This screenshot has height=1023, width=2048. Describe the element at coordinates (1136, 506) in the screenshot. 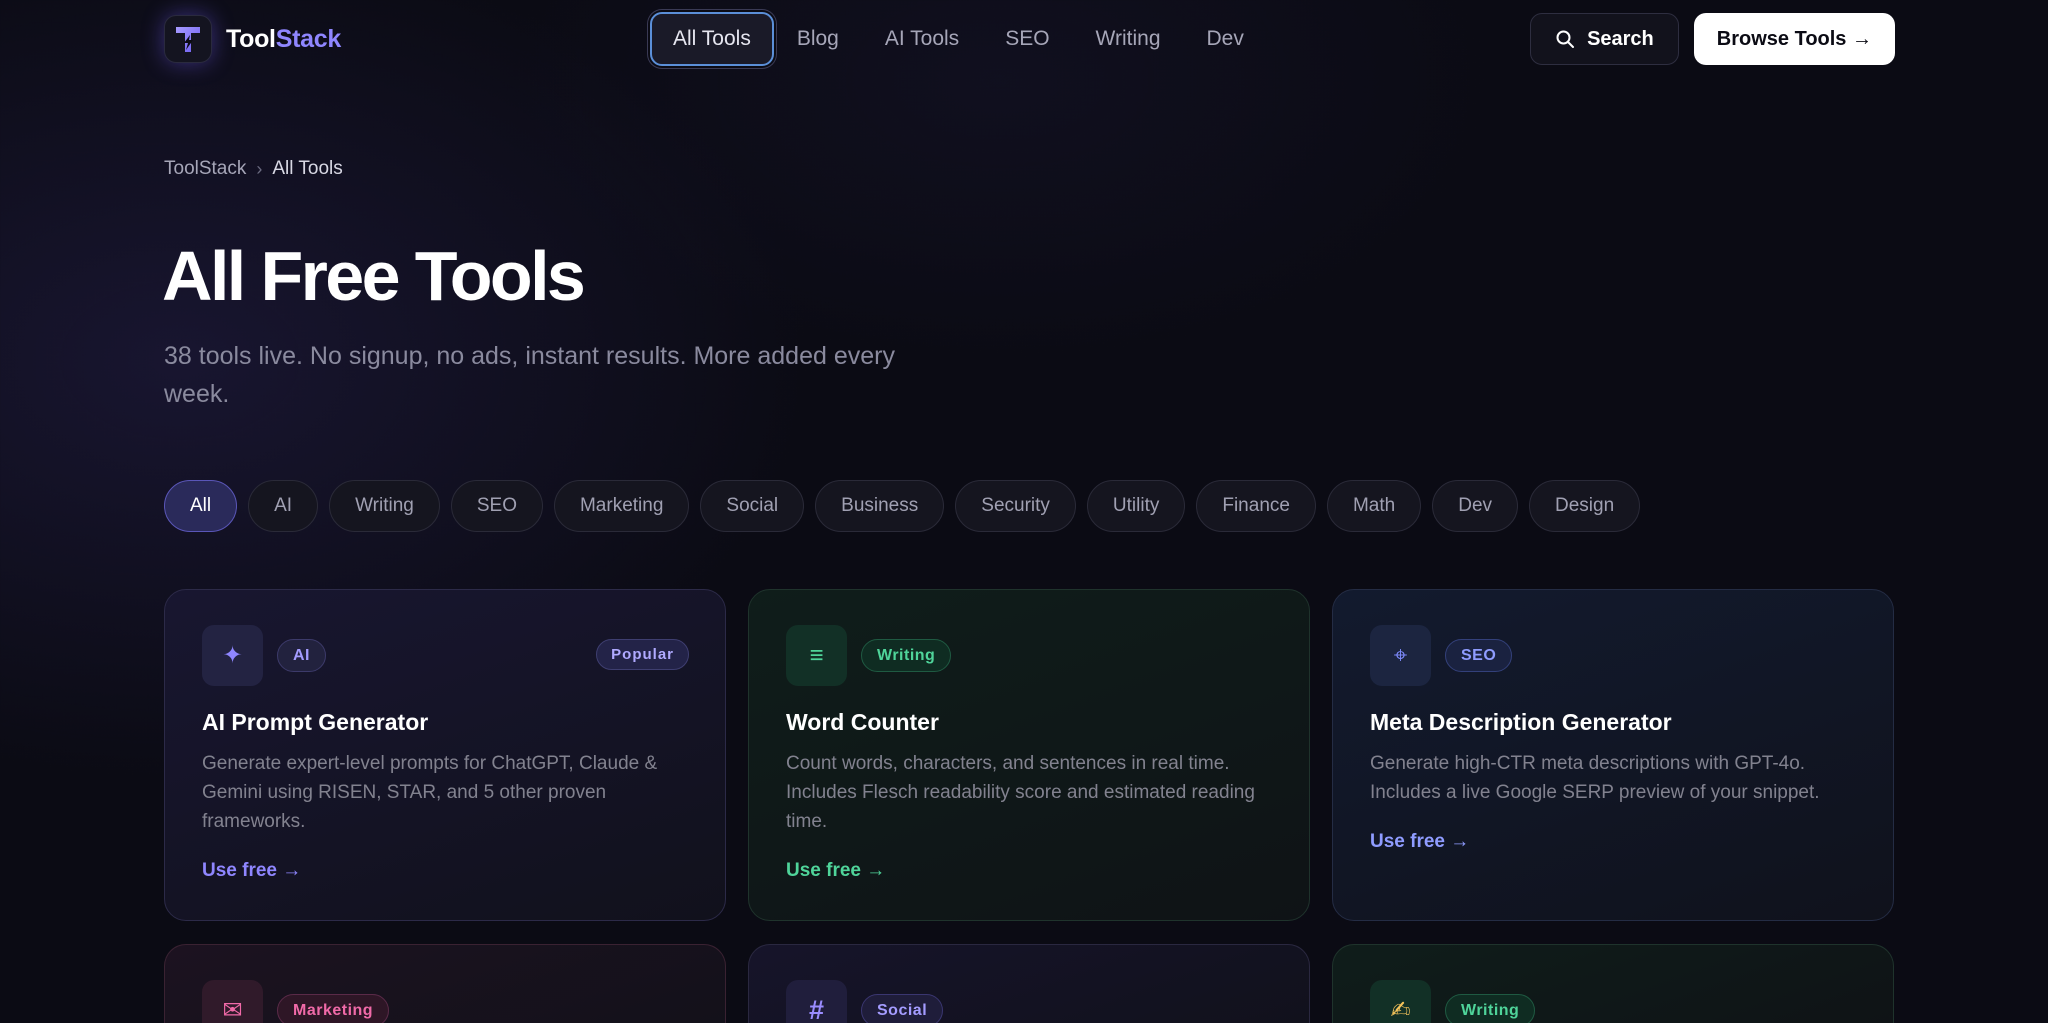

I see `filter-chip-utility: Utility` at that location.